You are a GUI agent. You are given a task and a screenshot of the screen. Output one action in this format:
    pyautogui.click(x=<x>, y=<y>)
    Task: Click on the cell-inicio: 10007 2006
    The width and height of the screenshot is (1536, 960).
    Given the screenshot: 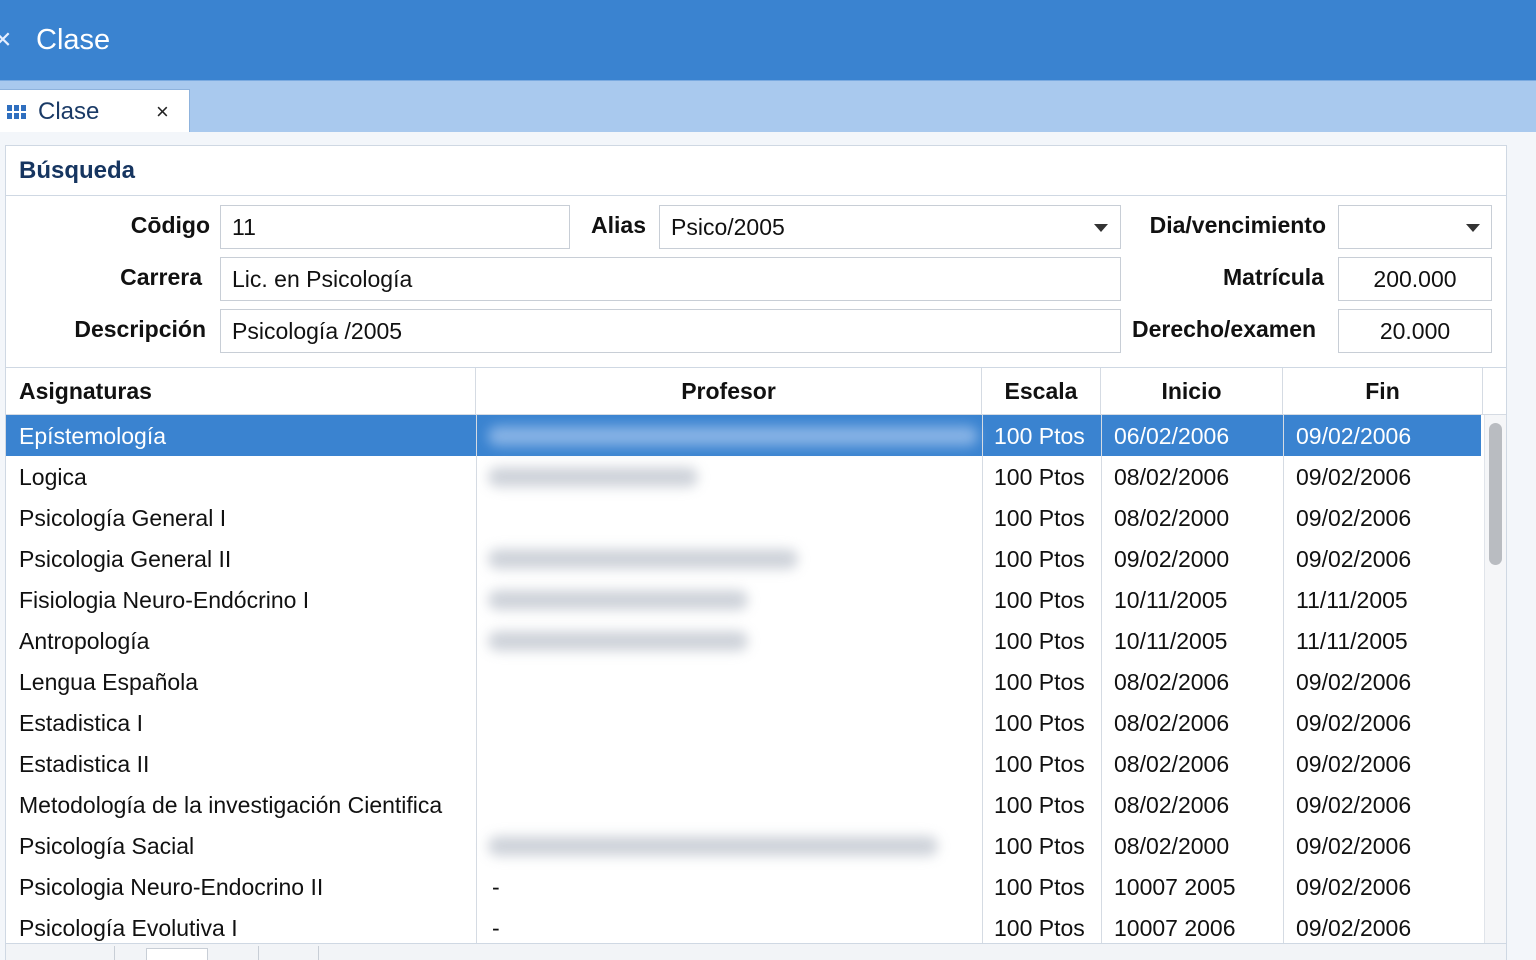 What is the action you would take?
    pyautogui.click(x=1175, y=928)
    